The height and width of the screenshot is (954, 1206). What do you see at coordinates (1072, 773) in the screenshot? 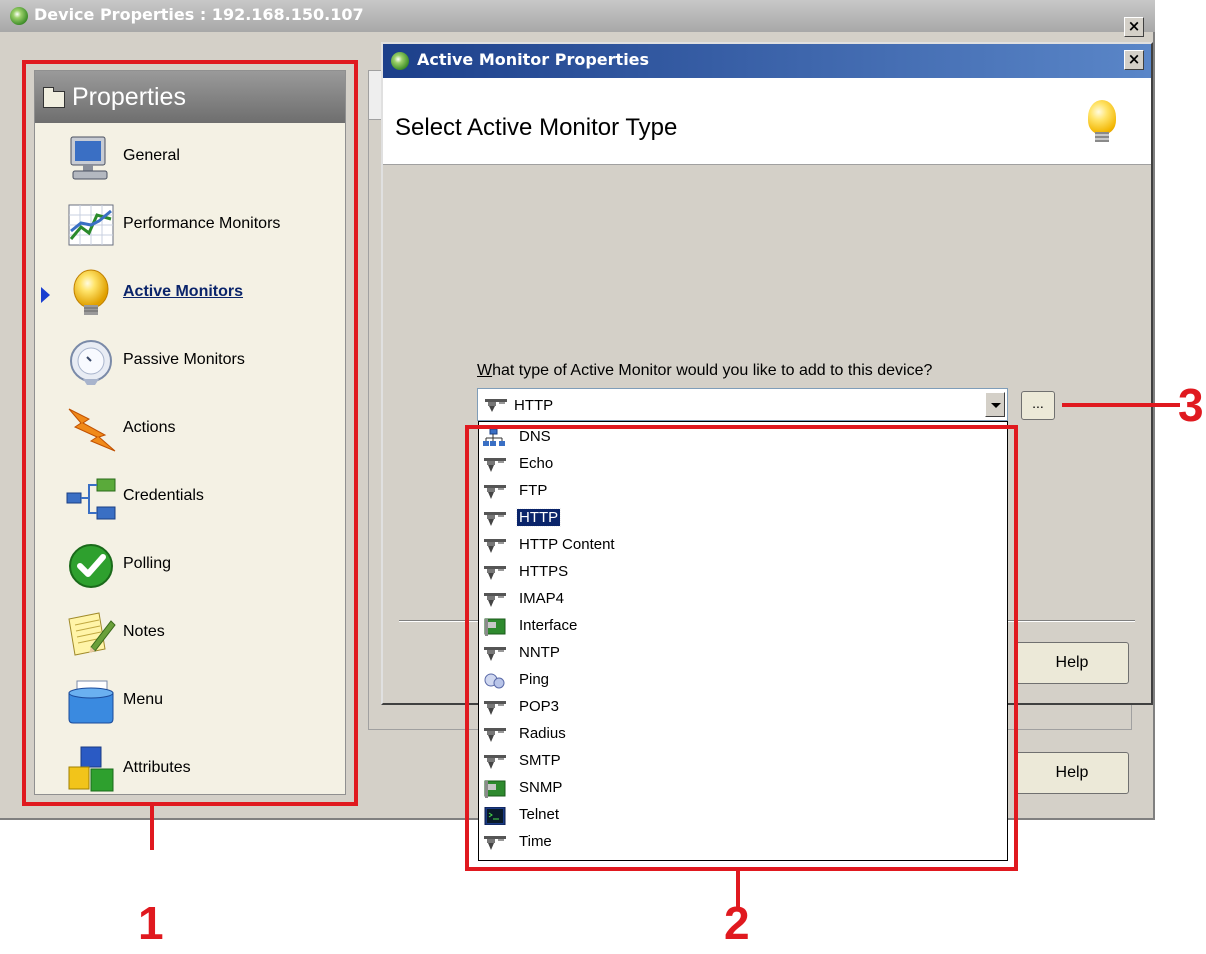
I see `parent-help-button: Help` at bounding box center [1072, 773].